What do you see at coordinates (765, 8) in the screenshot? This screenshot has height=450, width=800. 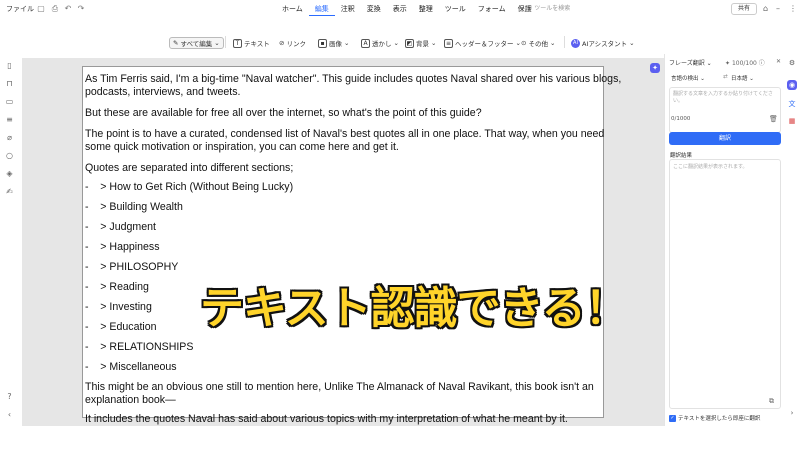 I see `account-icon: ⌂` at bounding box center [765, 8].